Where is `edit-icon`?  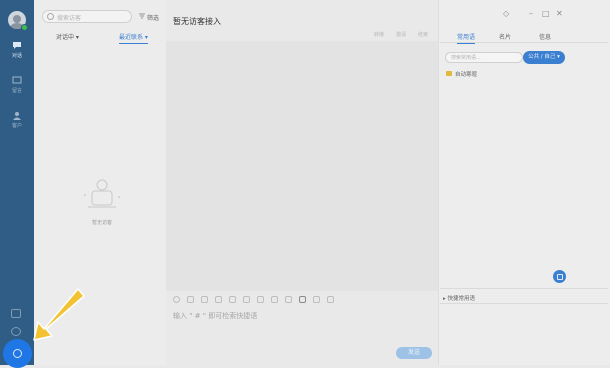
edit-icon is located at coordinates (288, 299).